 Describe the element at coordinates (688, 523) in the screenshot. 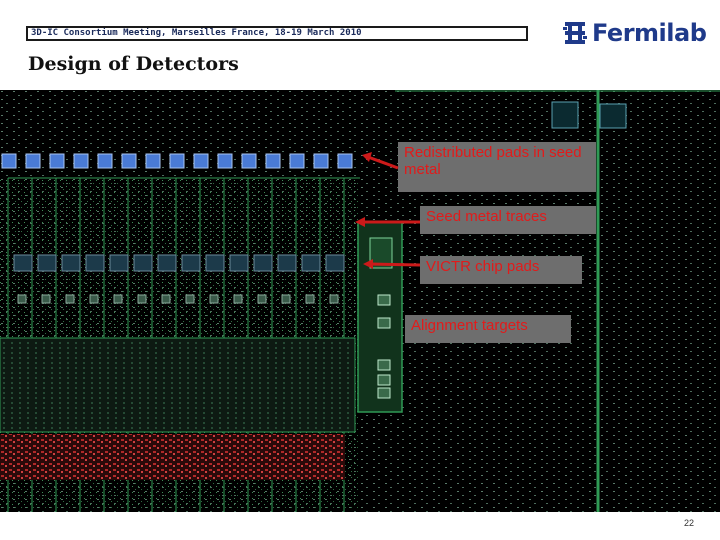

I see `page-number: 22` at that location.